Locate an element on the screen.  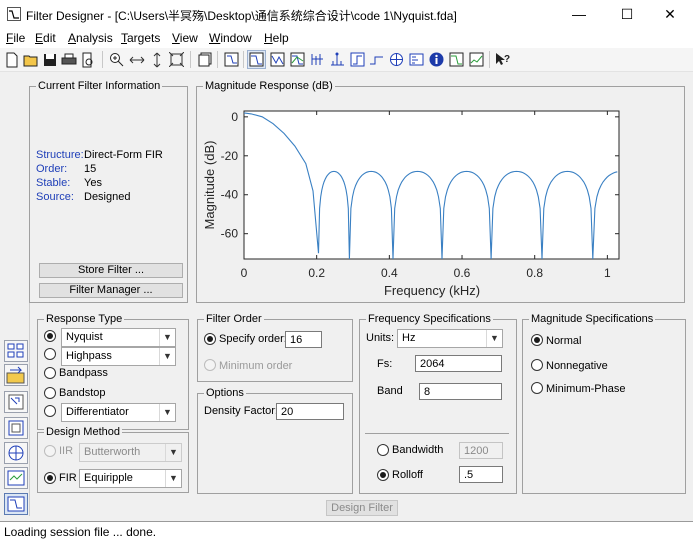
magnitude-estimate-icon is located at coordinates (456, 59).